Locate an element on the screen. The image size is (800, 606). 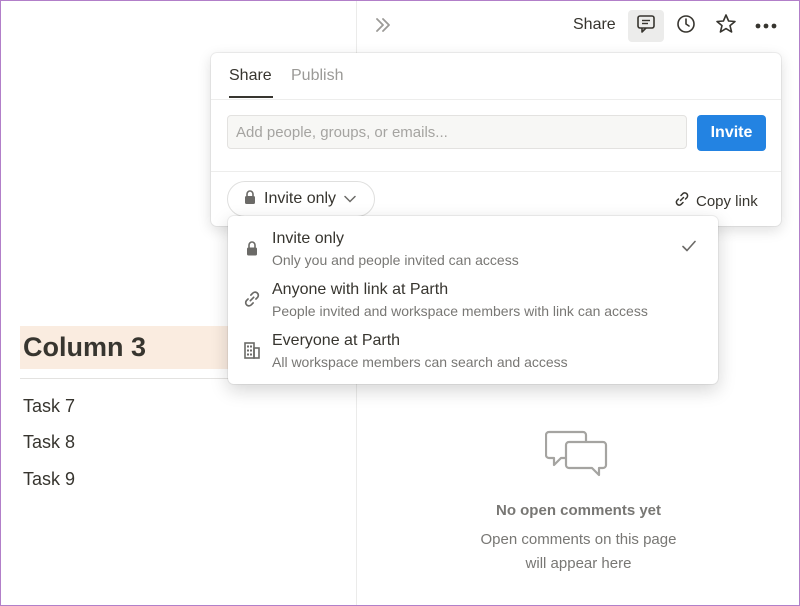
clock-icon is located at coordinates (686, 26).